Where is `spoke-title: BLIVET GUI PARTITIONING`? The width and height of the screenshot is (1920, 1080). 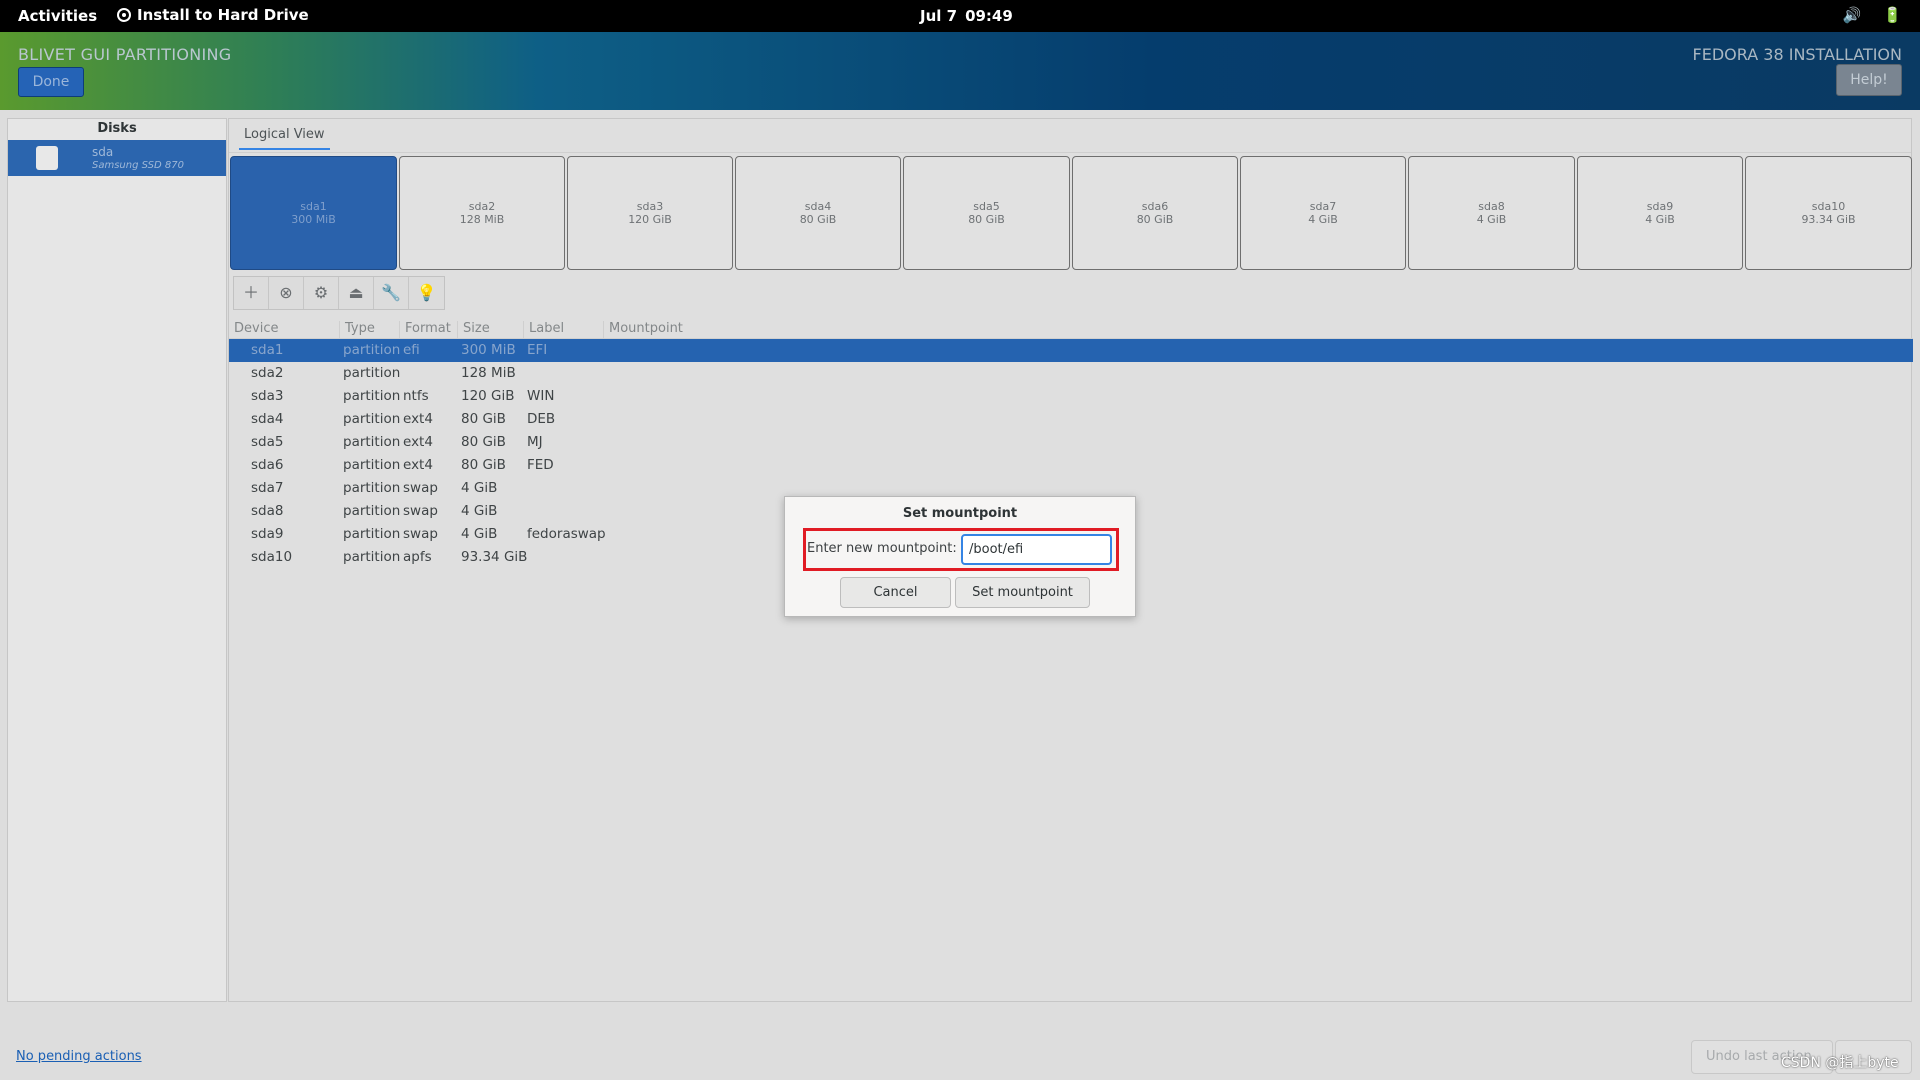
spoke-title: BLIVET GUI PARTITIONING is located at coordinates (125, 54).